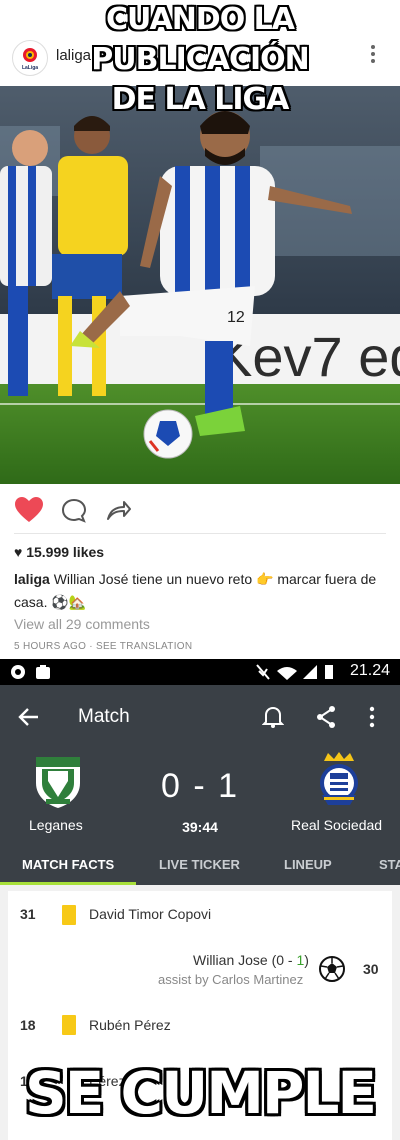 This screenshot has width=400, height=1140. I want to click on post-timestamp: 5 HOURS AGO · SEE TRANSLATION, so click(103, 646).